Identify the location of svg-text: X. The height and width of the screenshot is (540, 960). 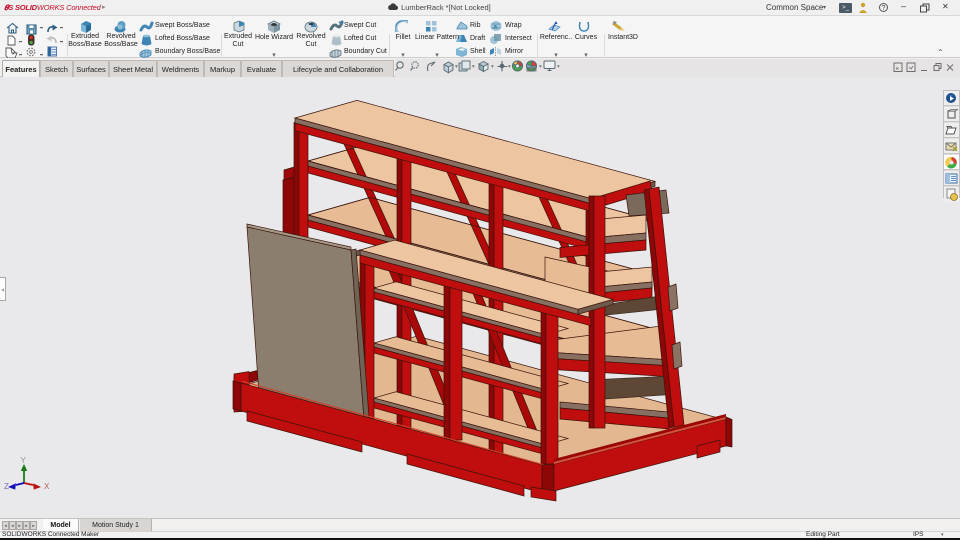
(47, 486).